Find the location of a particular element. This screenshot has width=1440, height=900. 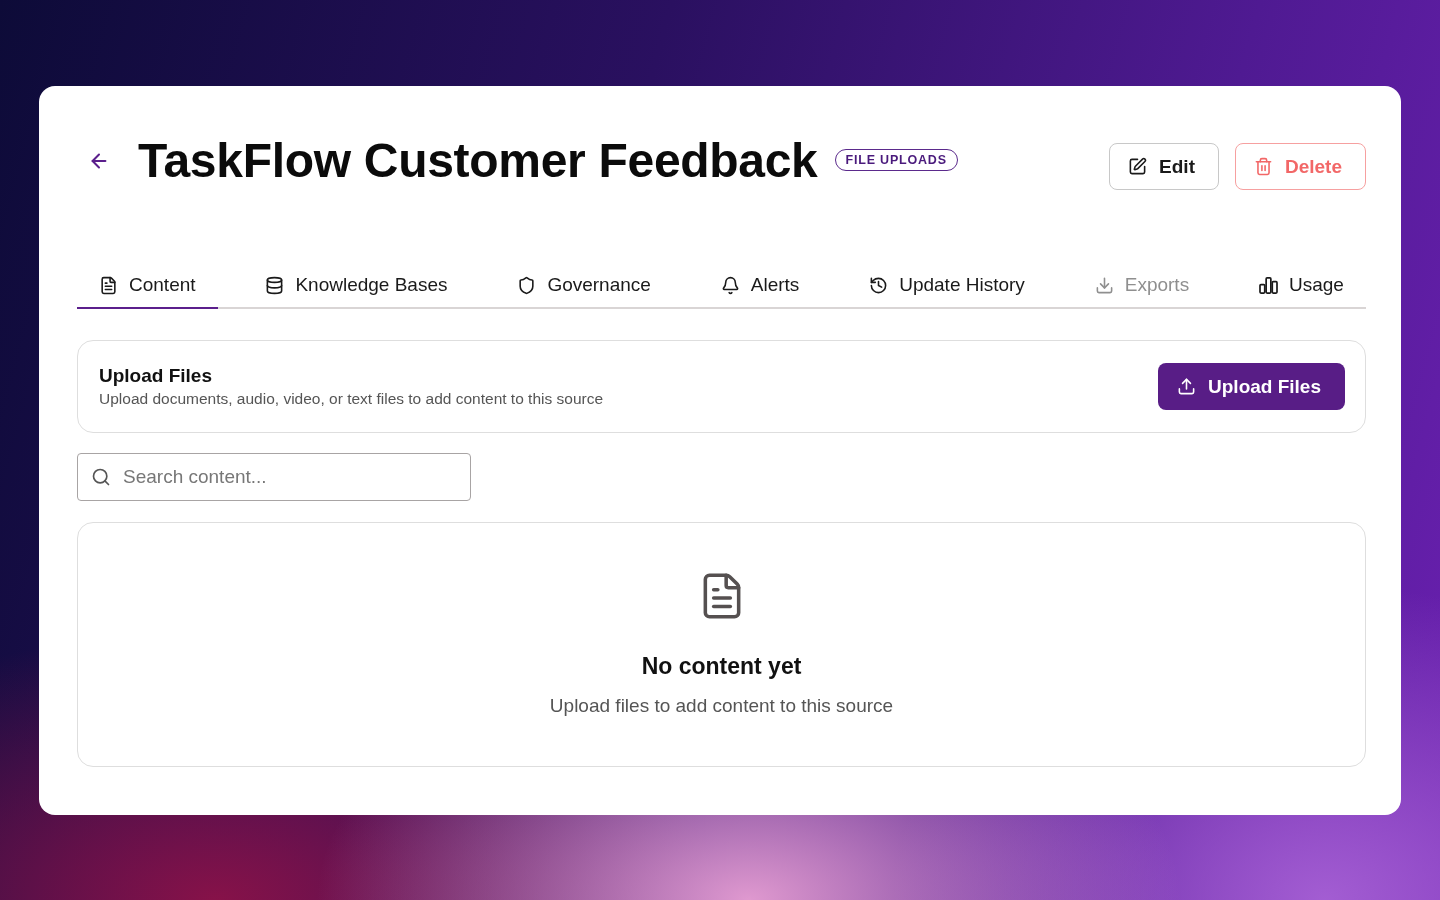

panel-title: Upload Files is located at coordinates (156, 376).